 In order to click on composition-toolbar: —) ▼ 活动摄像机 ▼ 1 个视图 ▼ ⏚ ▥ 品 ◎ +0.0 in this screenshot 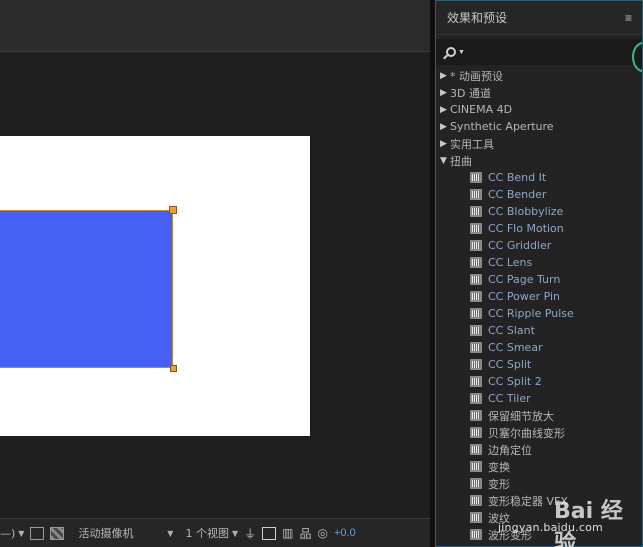, I will do `click(215, 532)`.